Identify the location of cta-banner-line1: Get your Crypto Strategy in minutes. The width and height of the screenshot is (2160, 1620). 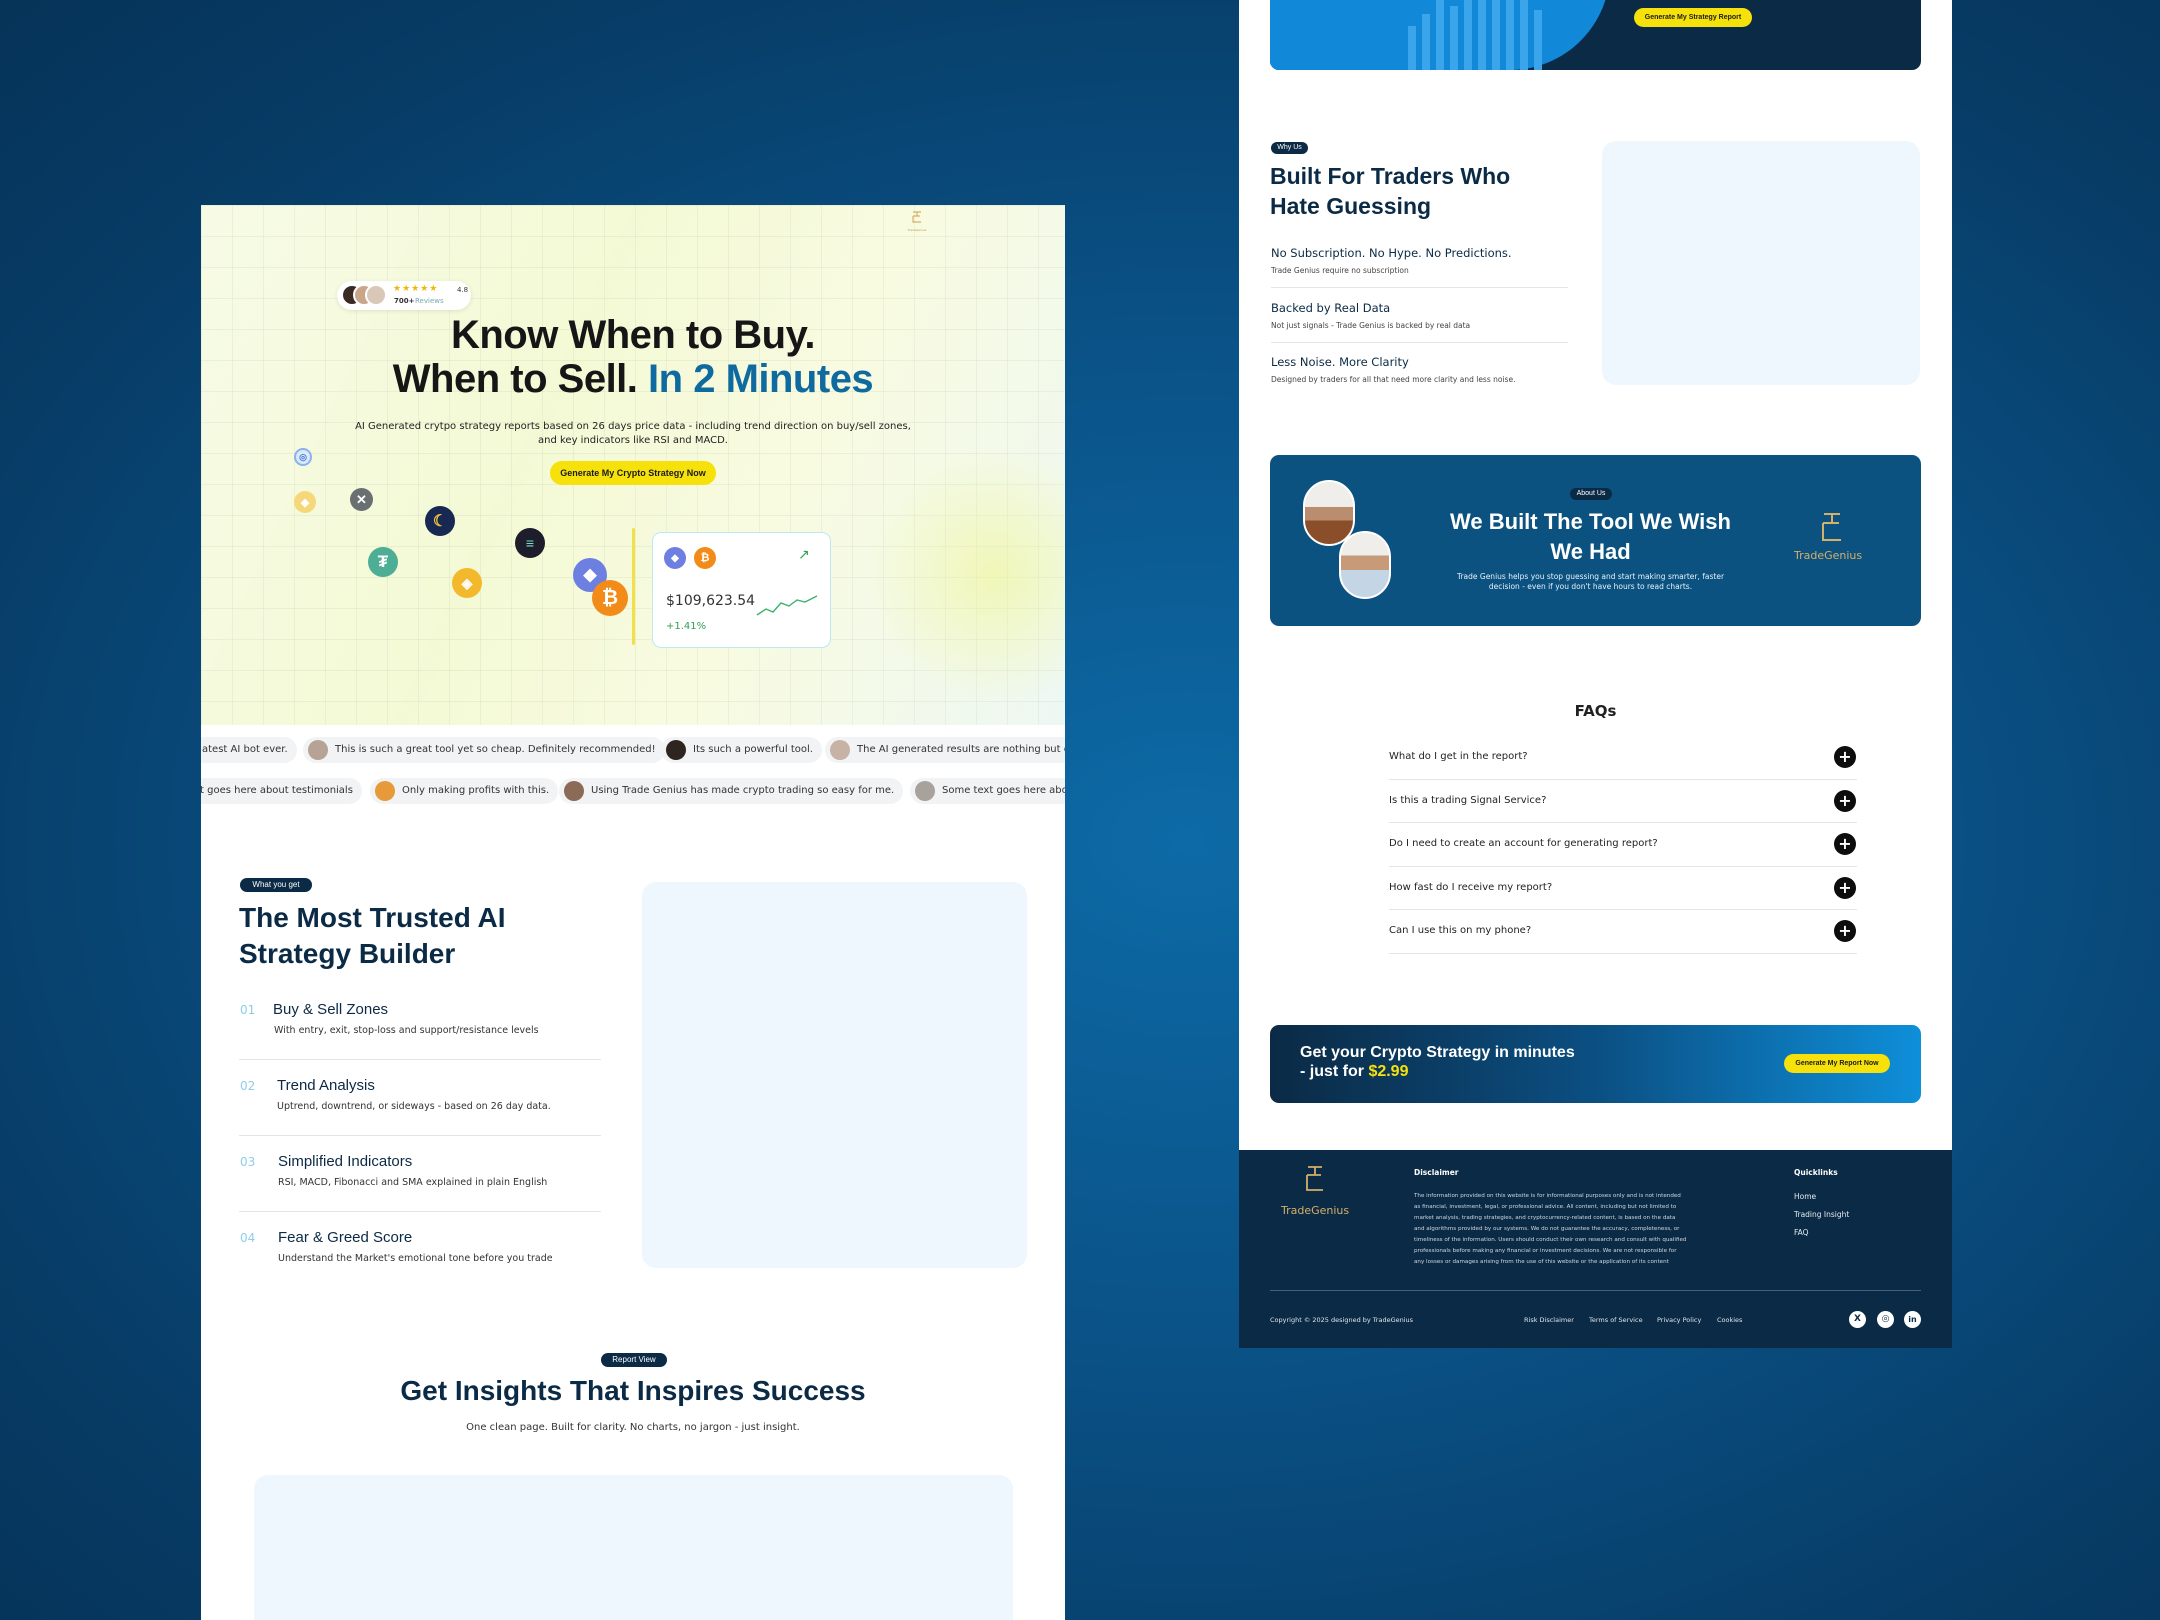
(1437, 1052).